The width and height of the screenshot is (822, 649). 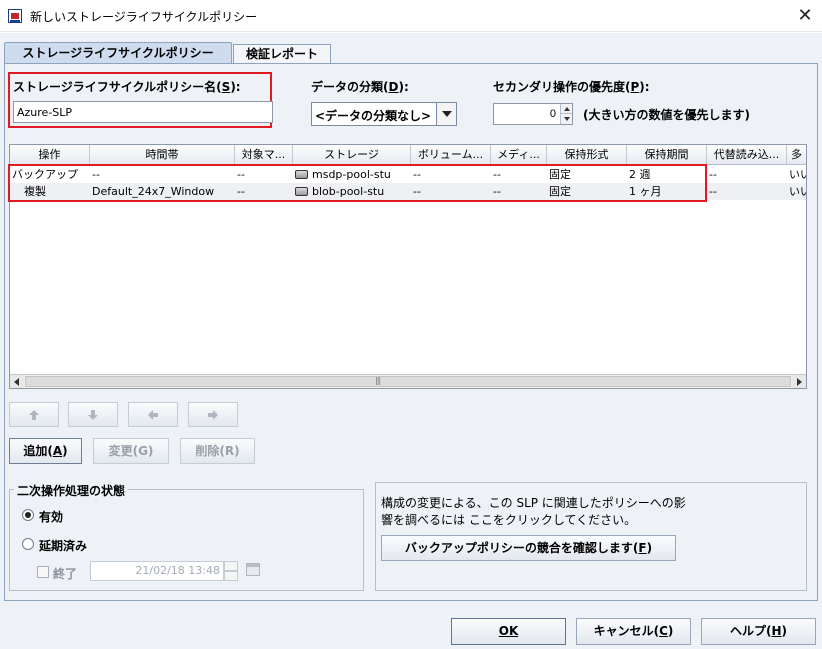 What do you see at coordinates (127, 87) in the screenshot?
I see `slp-name-label: ストレージライフサイクルポリシー名(S):` at bounding box center [127, 87].